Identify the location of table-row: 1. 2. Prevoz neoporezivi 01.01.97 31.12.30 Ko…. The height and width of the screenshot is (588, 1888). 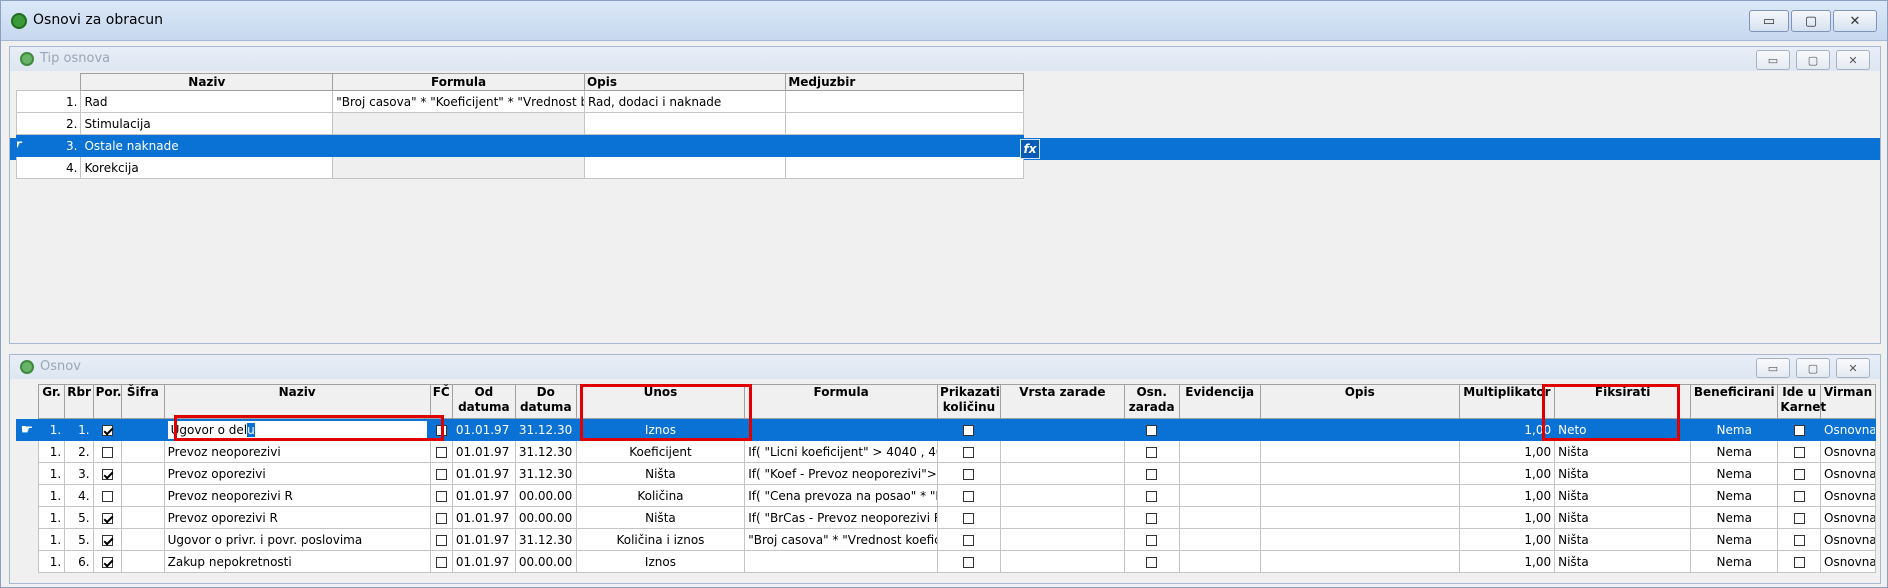
(946, 451).